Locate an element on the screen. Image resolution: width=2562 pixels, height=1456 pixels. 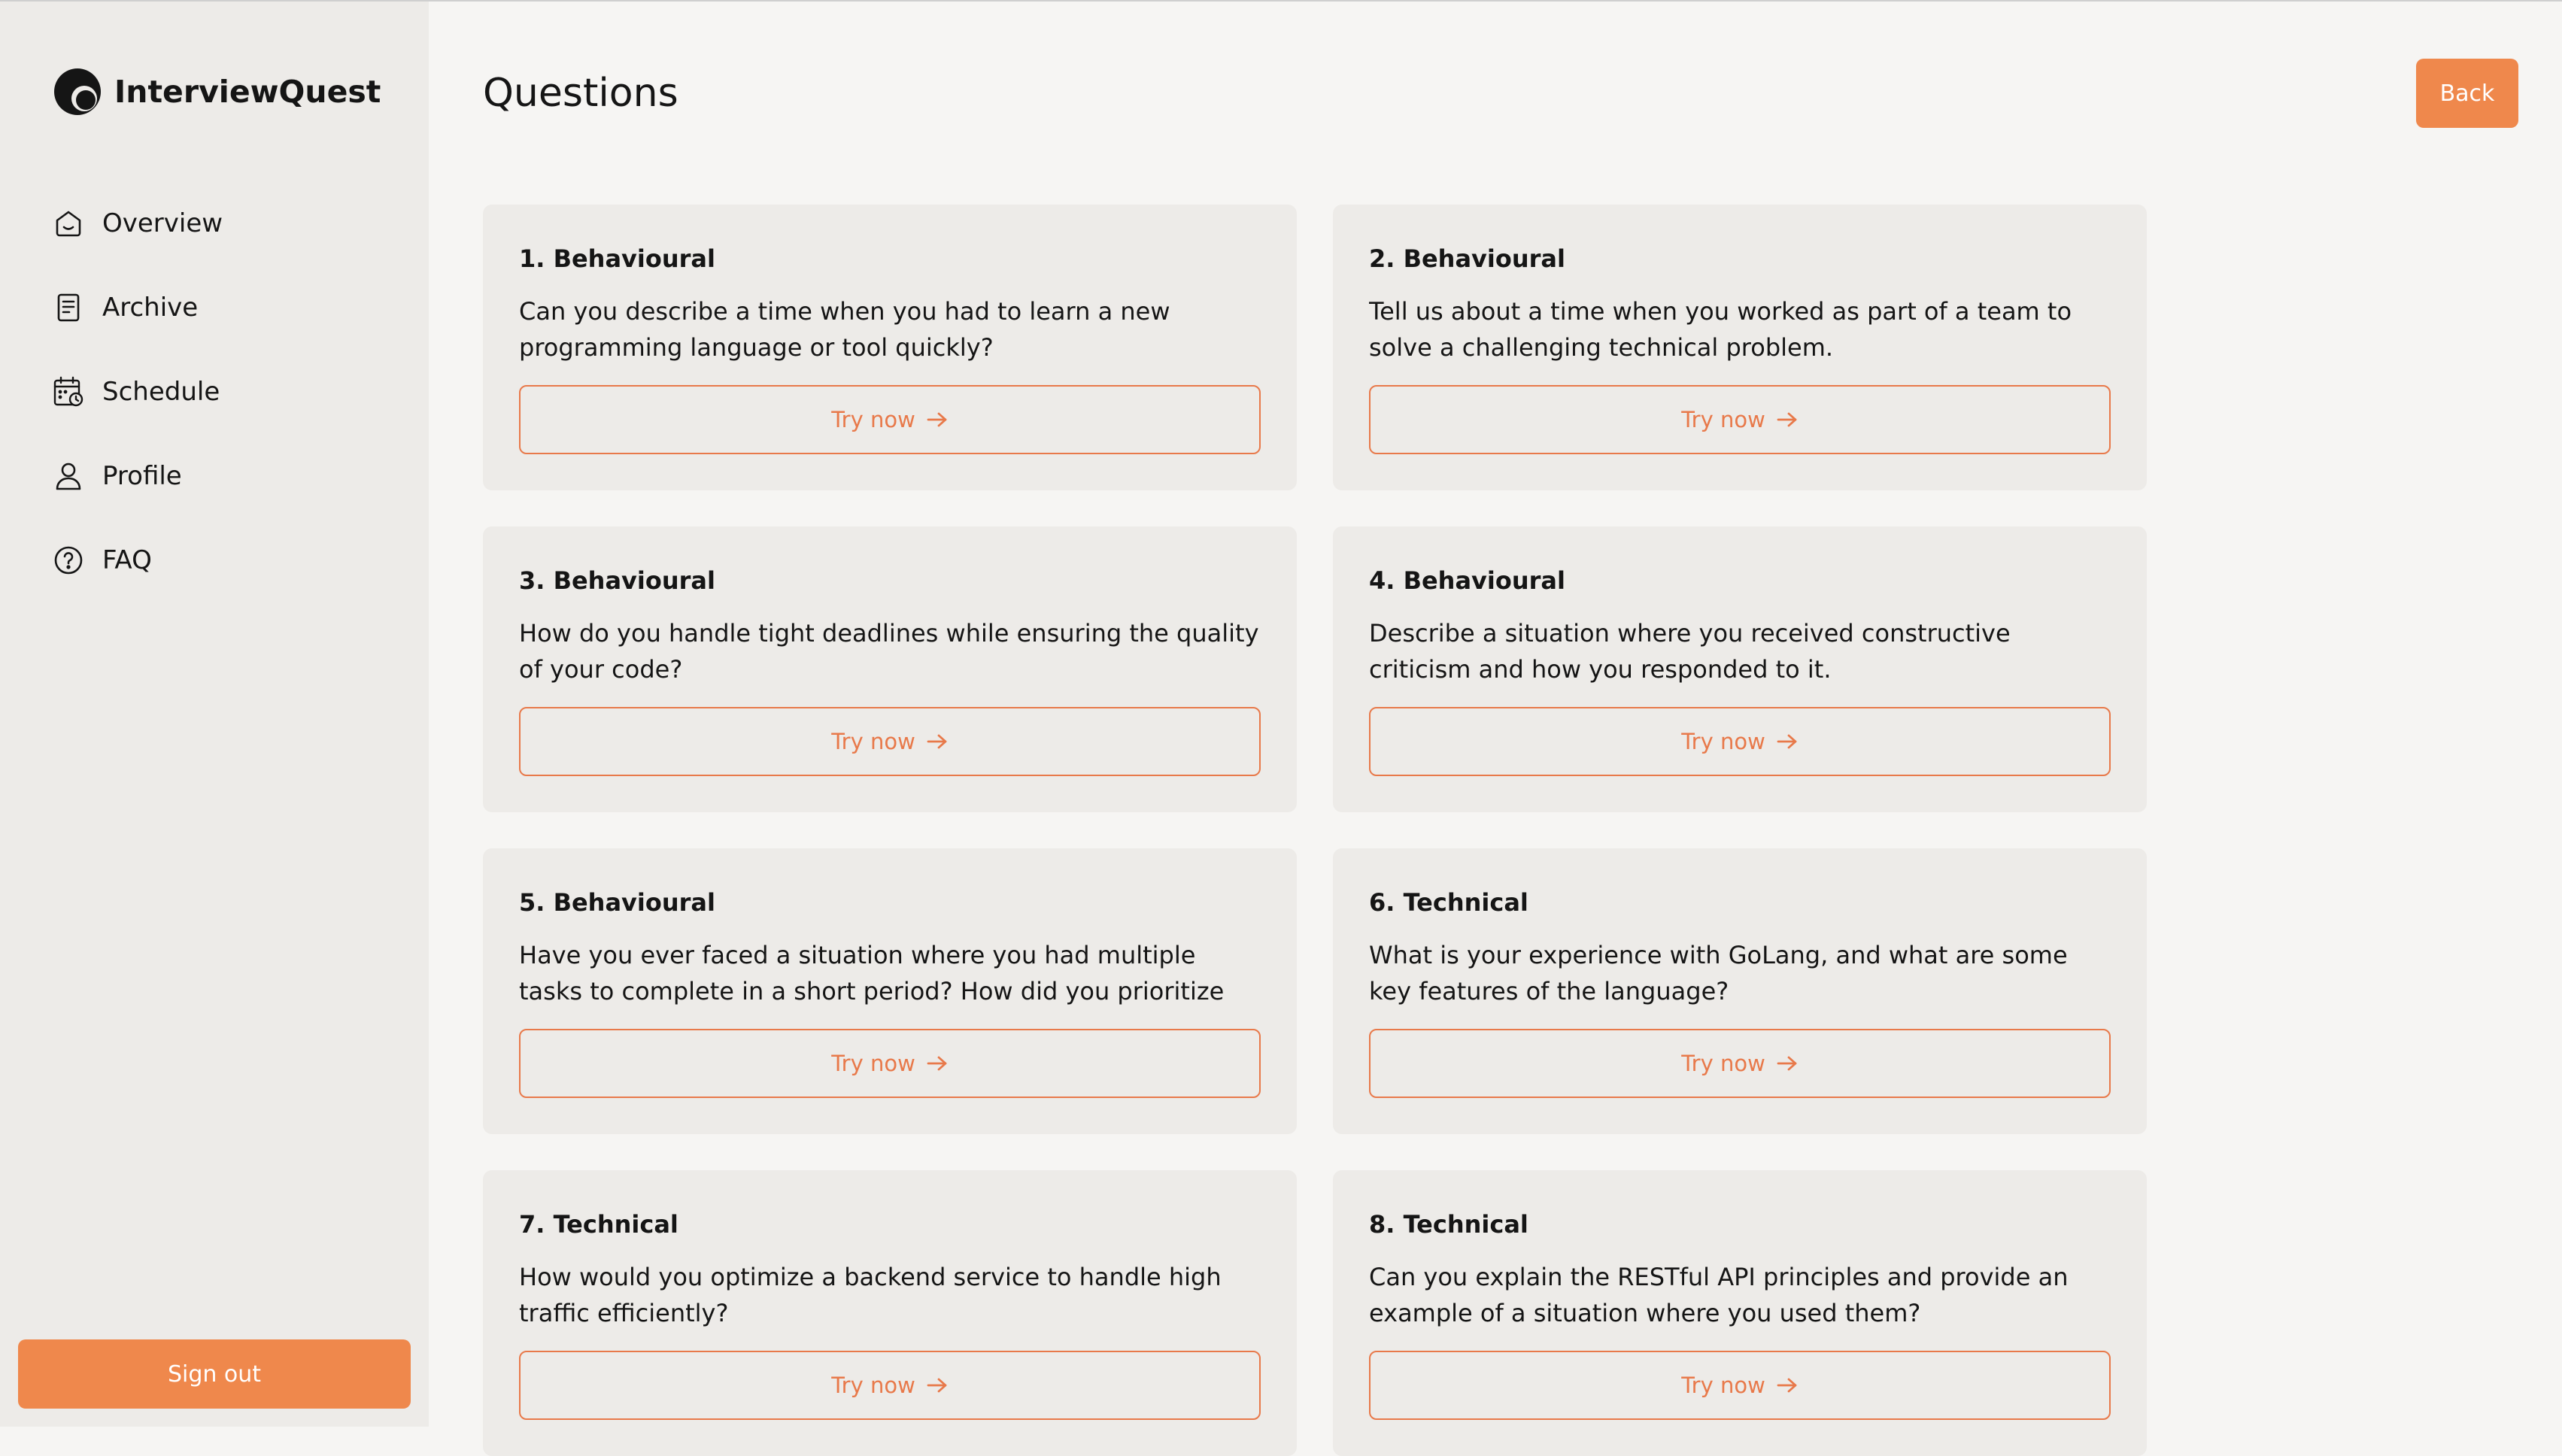
sidebar-item-overview: Overview is located at coordinates (218, 223).